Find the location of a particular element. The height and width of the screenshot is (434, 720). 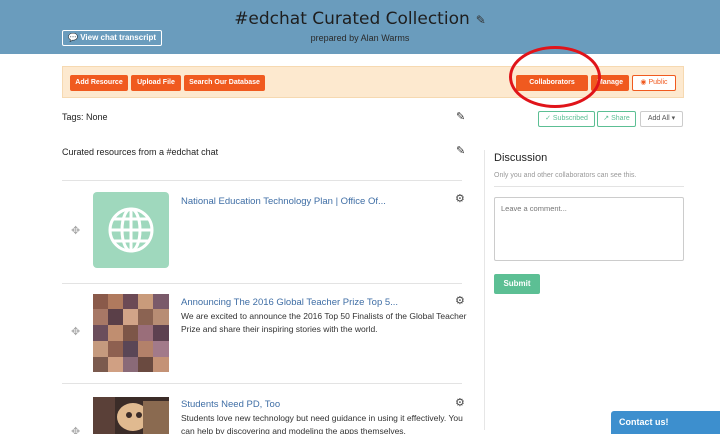

edit-tags-icon: ✎ is located at coordinates (460, 116).